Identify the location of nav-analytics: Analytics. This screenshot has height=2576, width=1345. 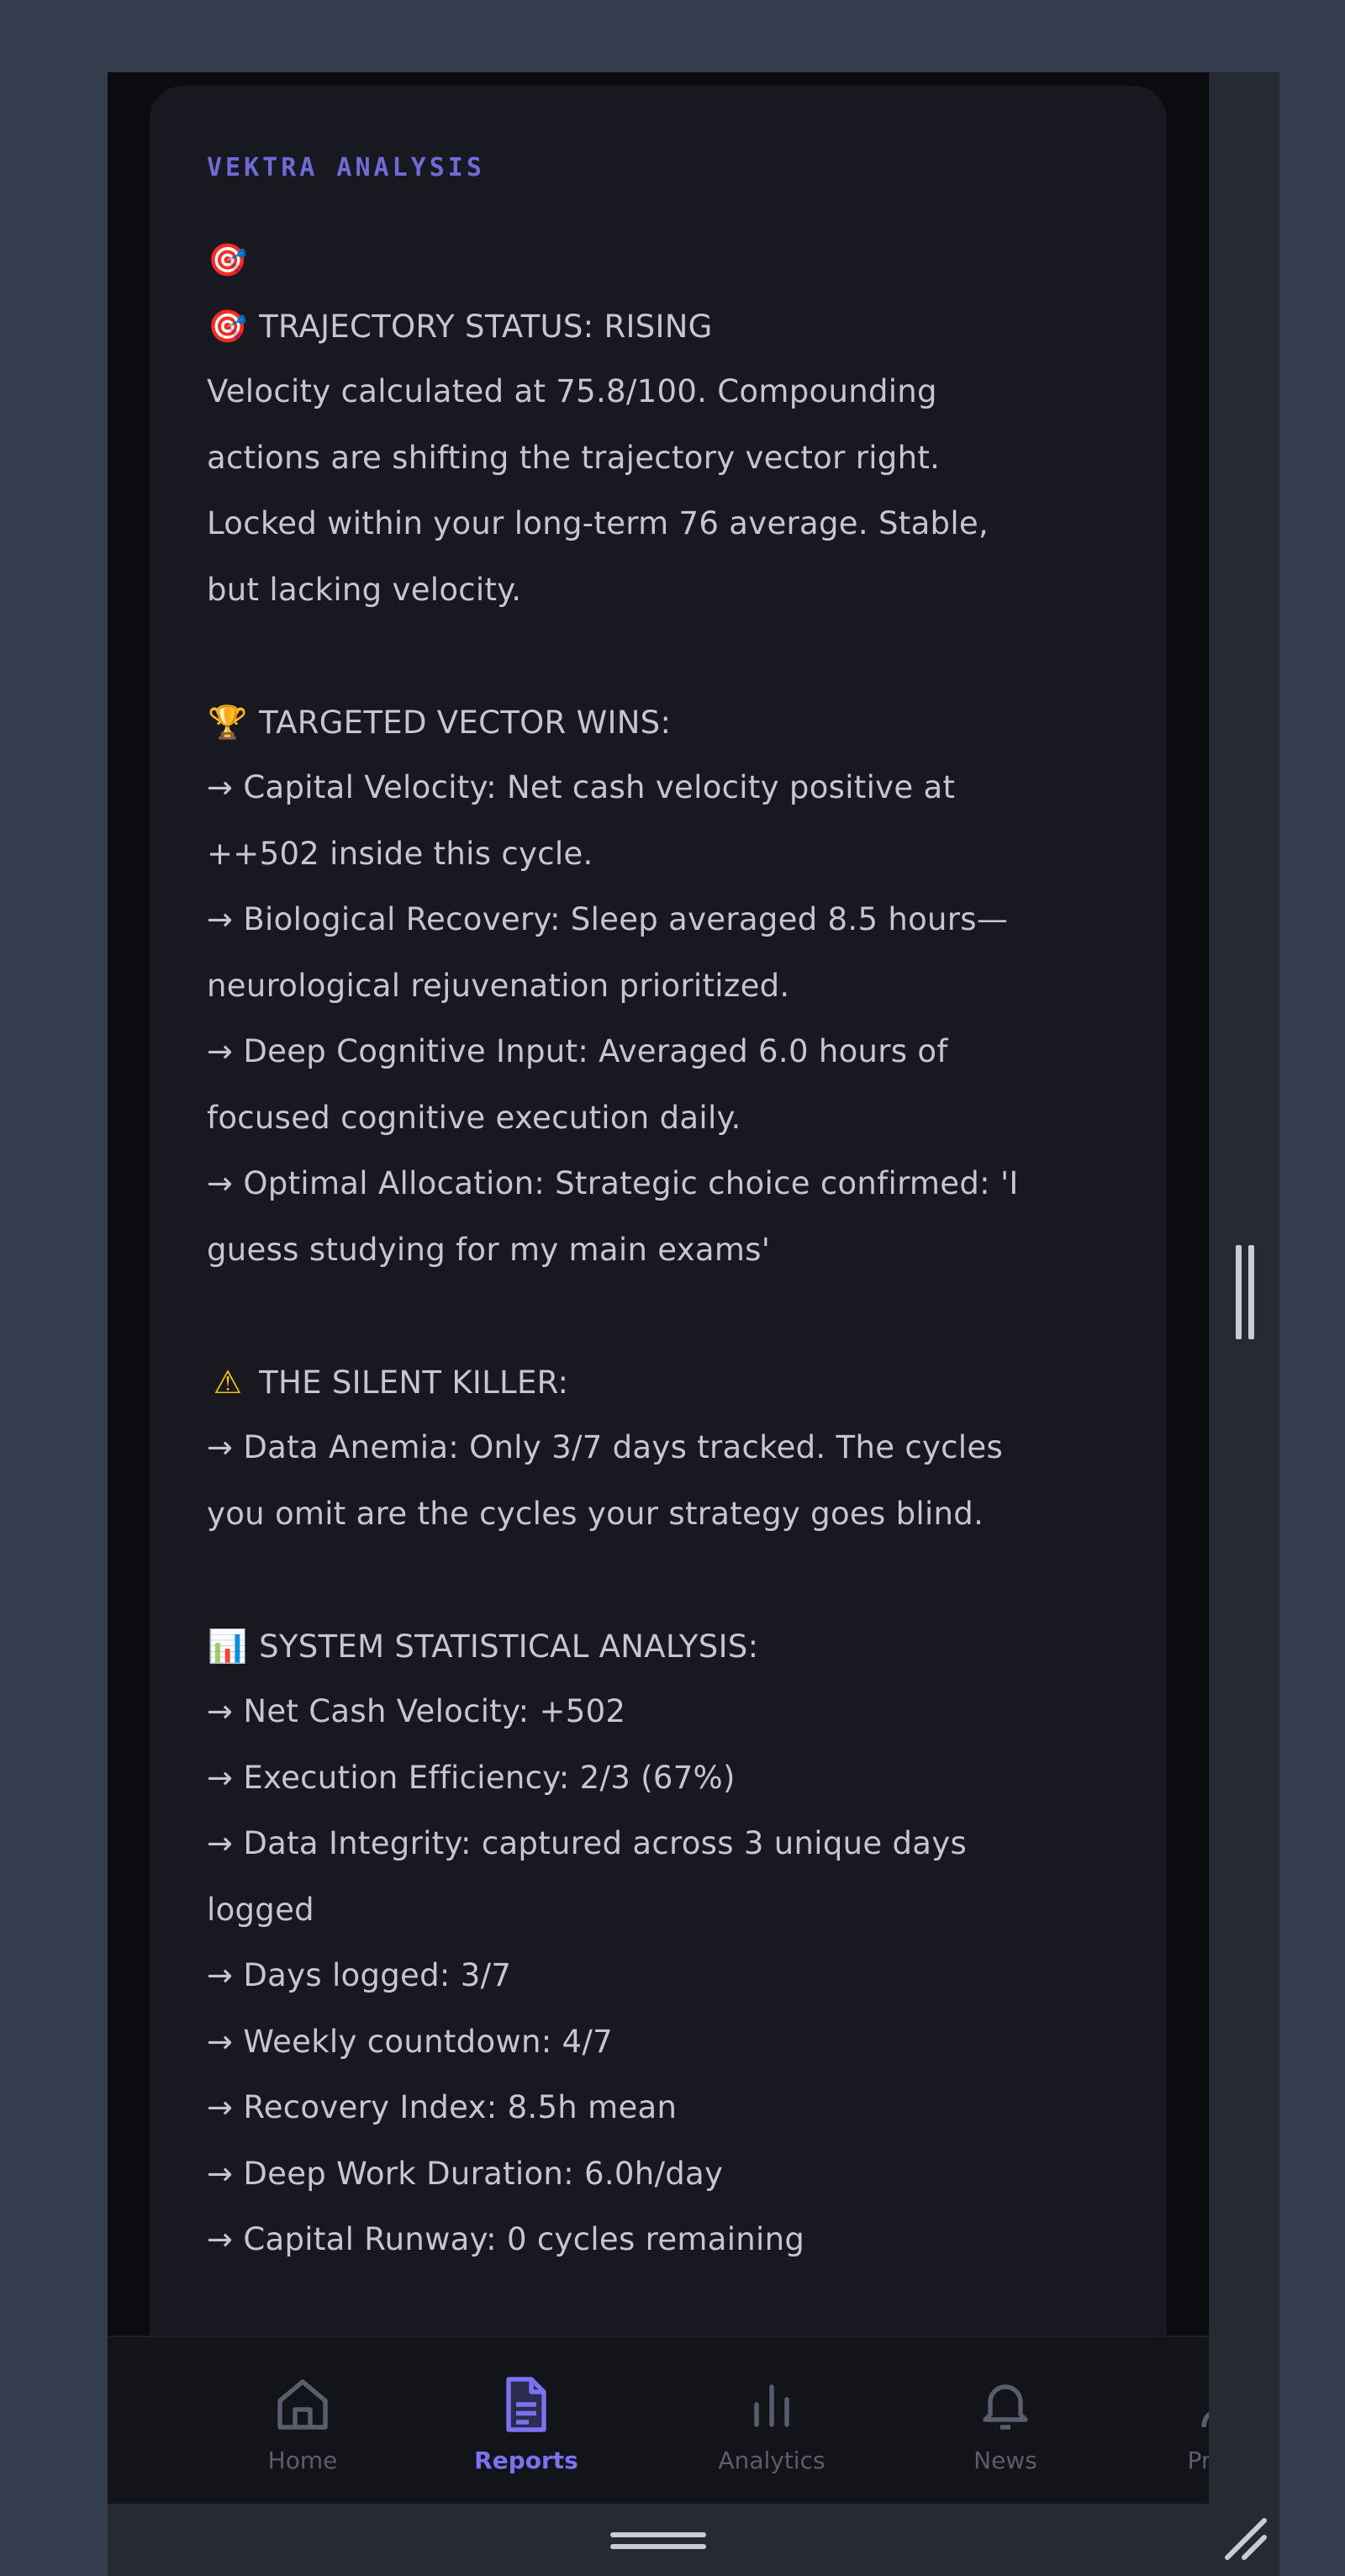
(771, 2421).